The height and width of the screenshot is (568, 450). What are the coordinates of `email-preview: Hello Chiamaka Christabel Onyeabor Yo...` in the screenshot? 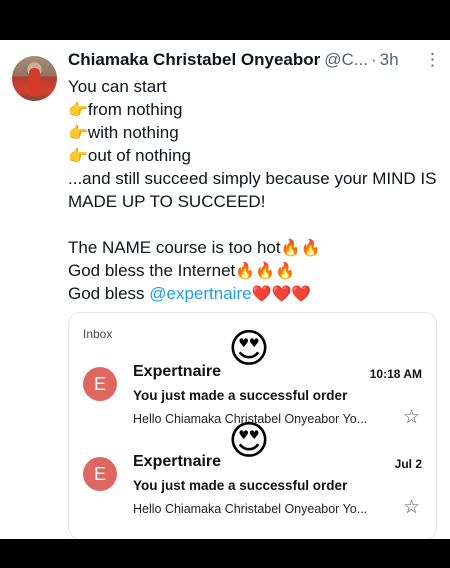 It's located at (250, 509).